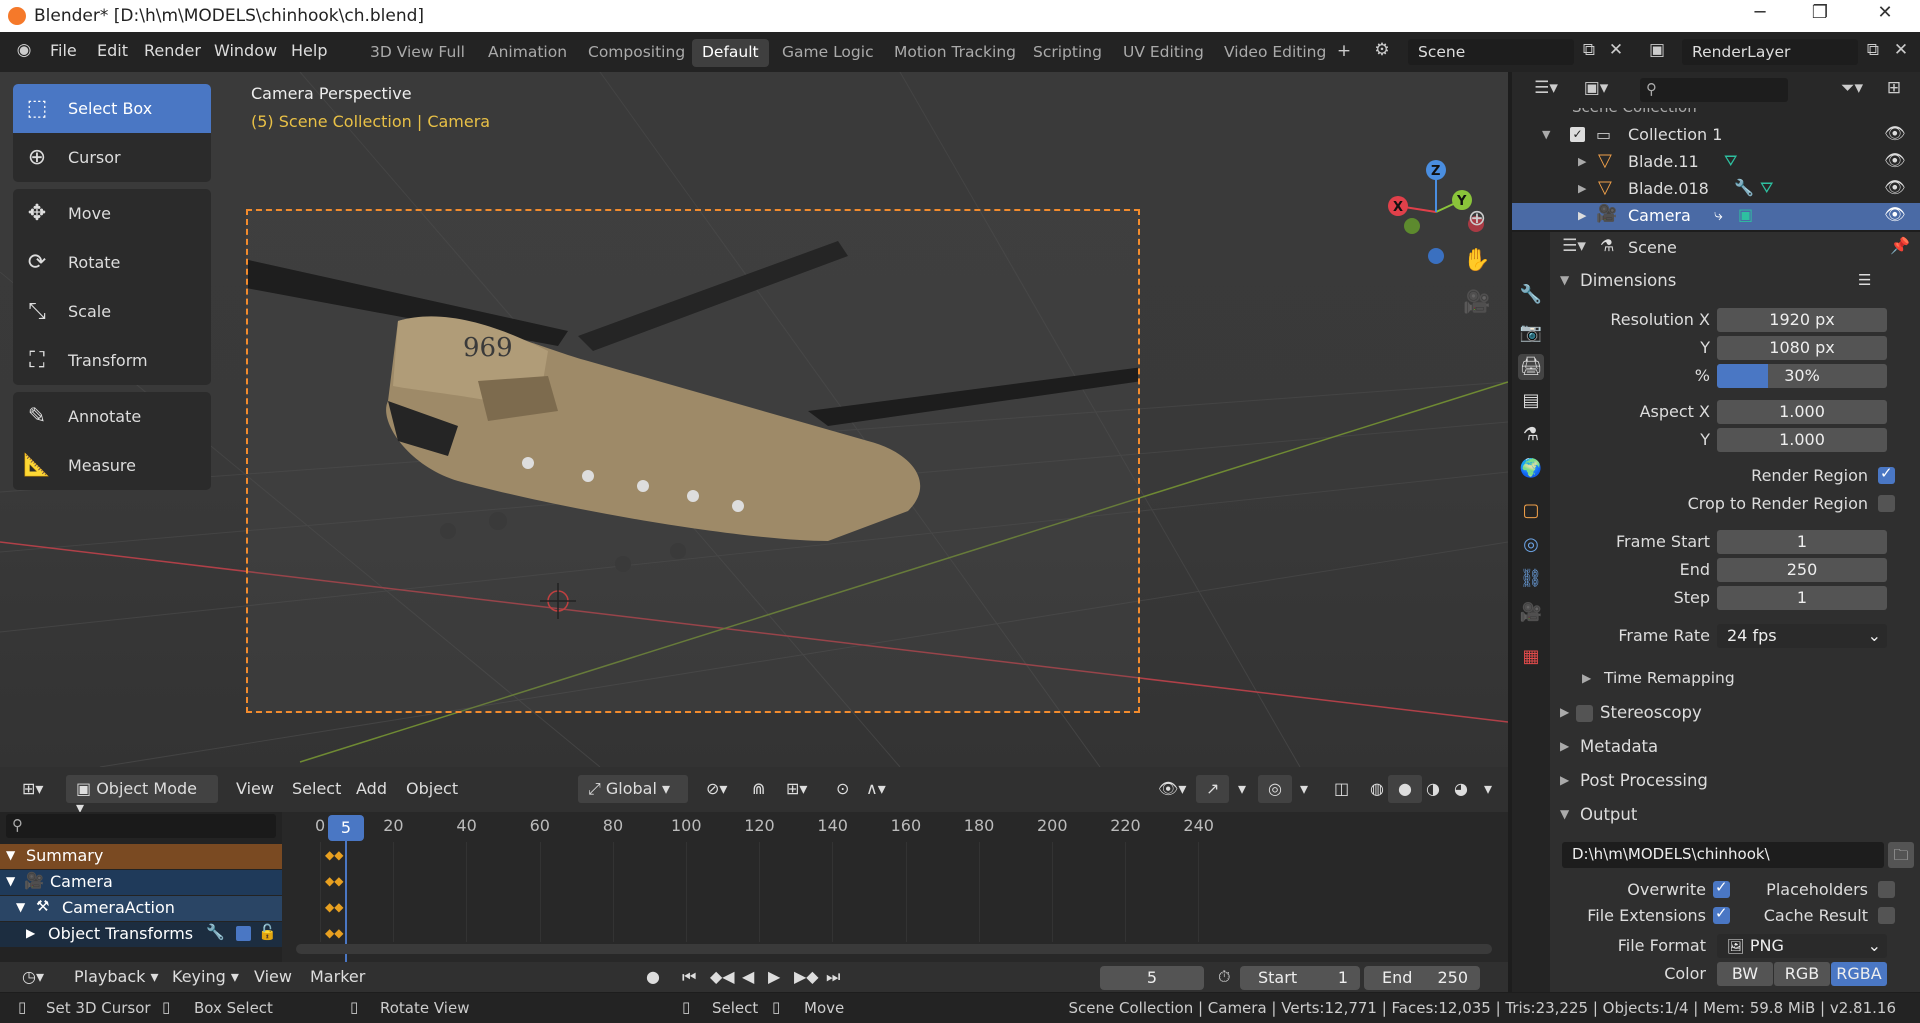 The height and width of the screenshot is (1023, 1920). Describe the element at coordinates (1723, 855) in the screenshot. I see `output-path-input: D:\h\m\MODELS\chinhook\` at that location.